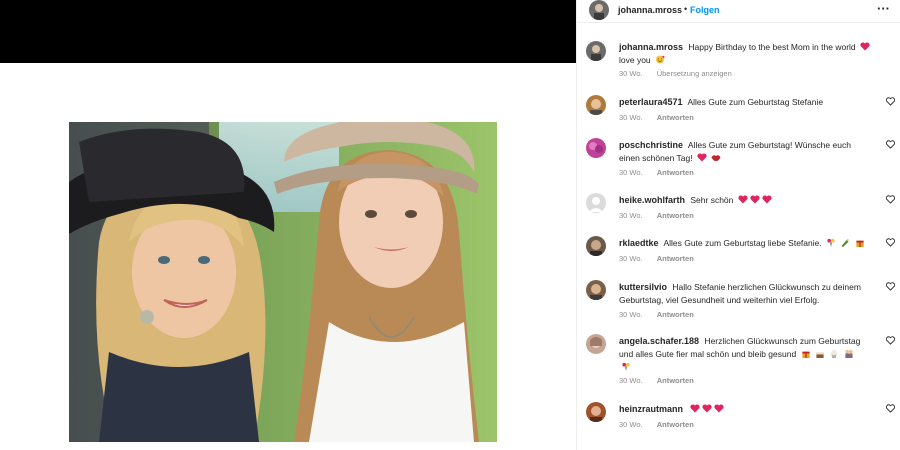  I want to click on lips-icon, so click(716, 158).